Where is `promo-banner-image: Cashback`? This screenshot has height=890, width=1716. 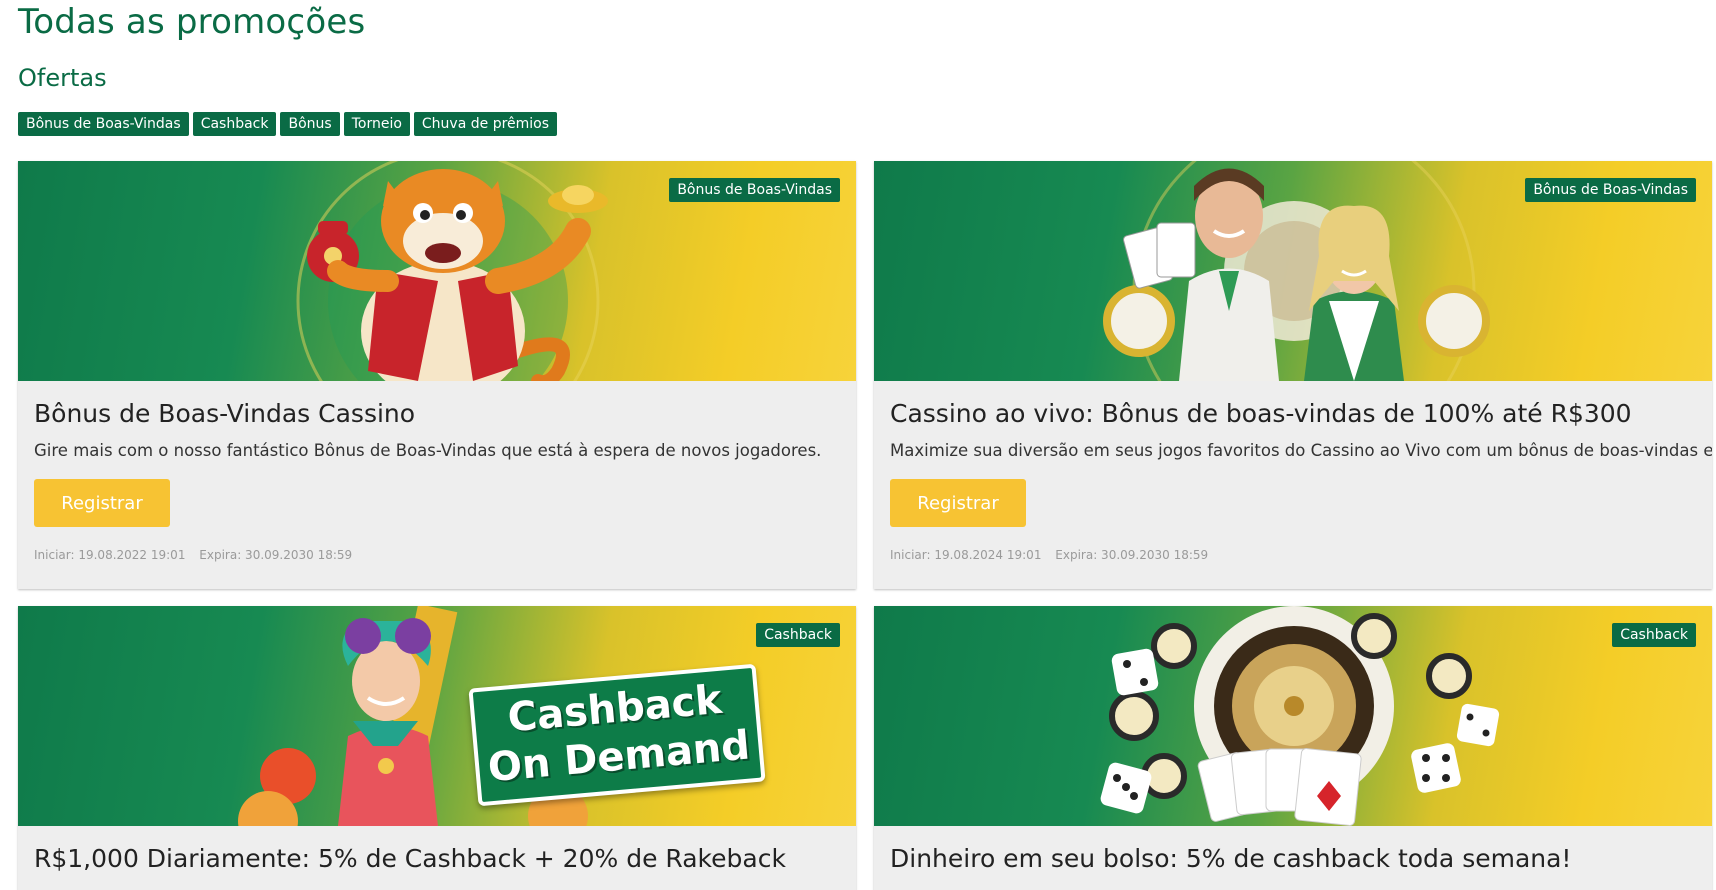
promo-banner-image: Cashback is located at coordinates (1293, 716).